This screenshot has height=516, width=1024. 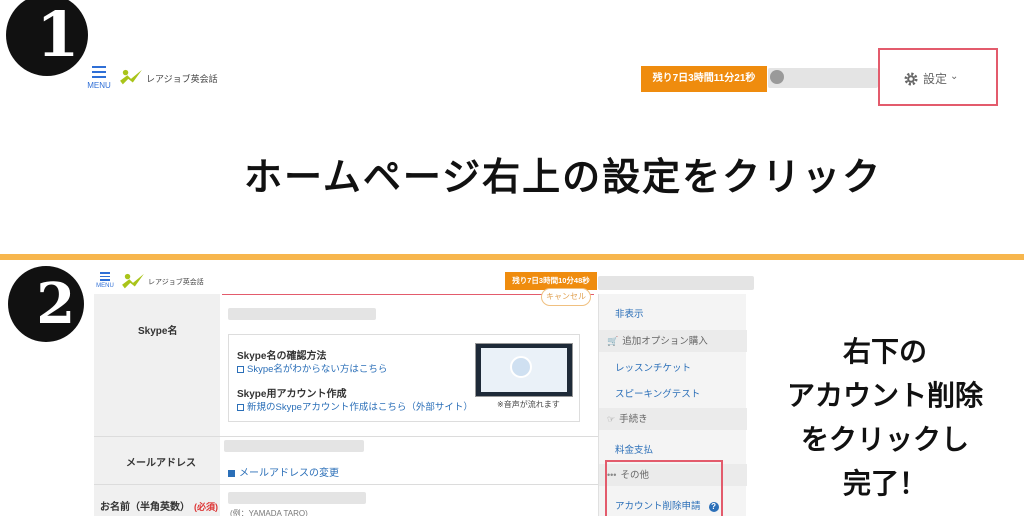 What do you see at coordinates (935, 79) in the screenshot?
I see `settings-label: 設定` at bounding box center [935, 79].